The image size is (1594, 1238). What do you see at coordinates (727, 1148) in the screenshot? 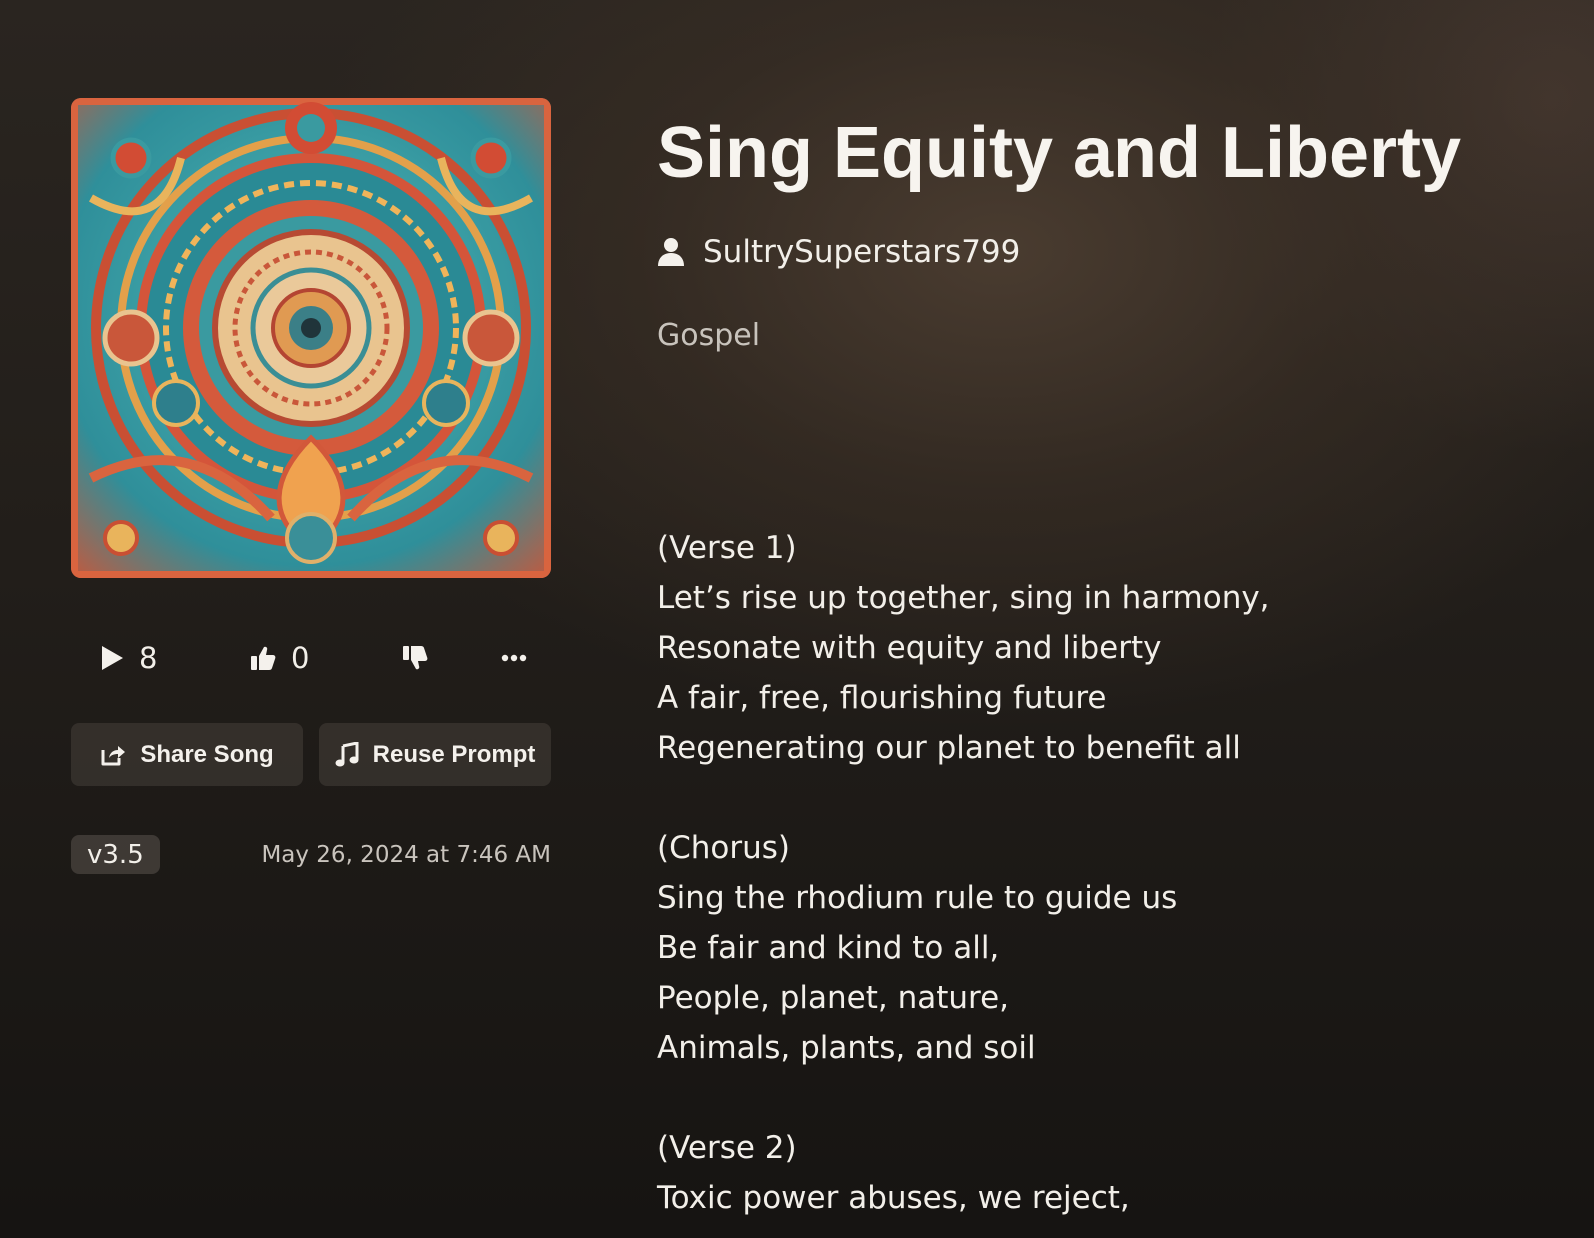
I see `lyric-line: (Verse 2)` at bounding box center [727, 1148].